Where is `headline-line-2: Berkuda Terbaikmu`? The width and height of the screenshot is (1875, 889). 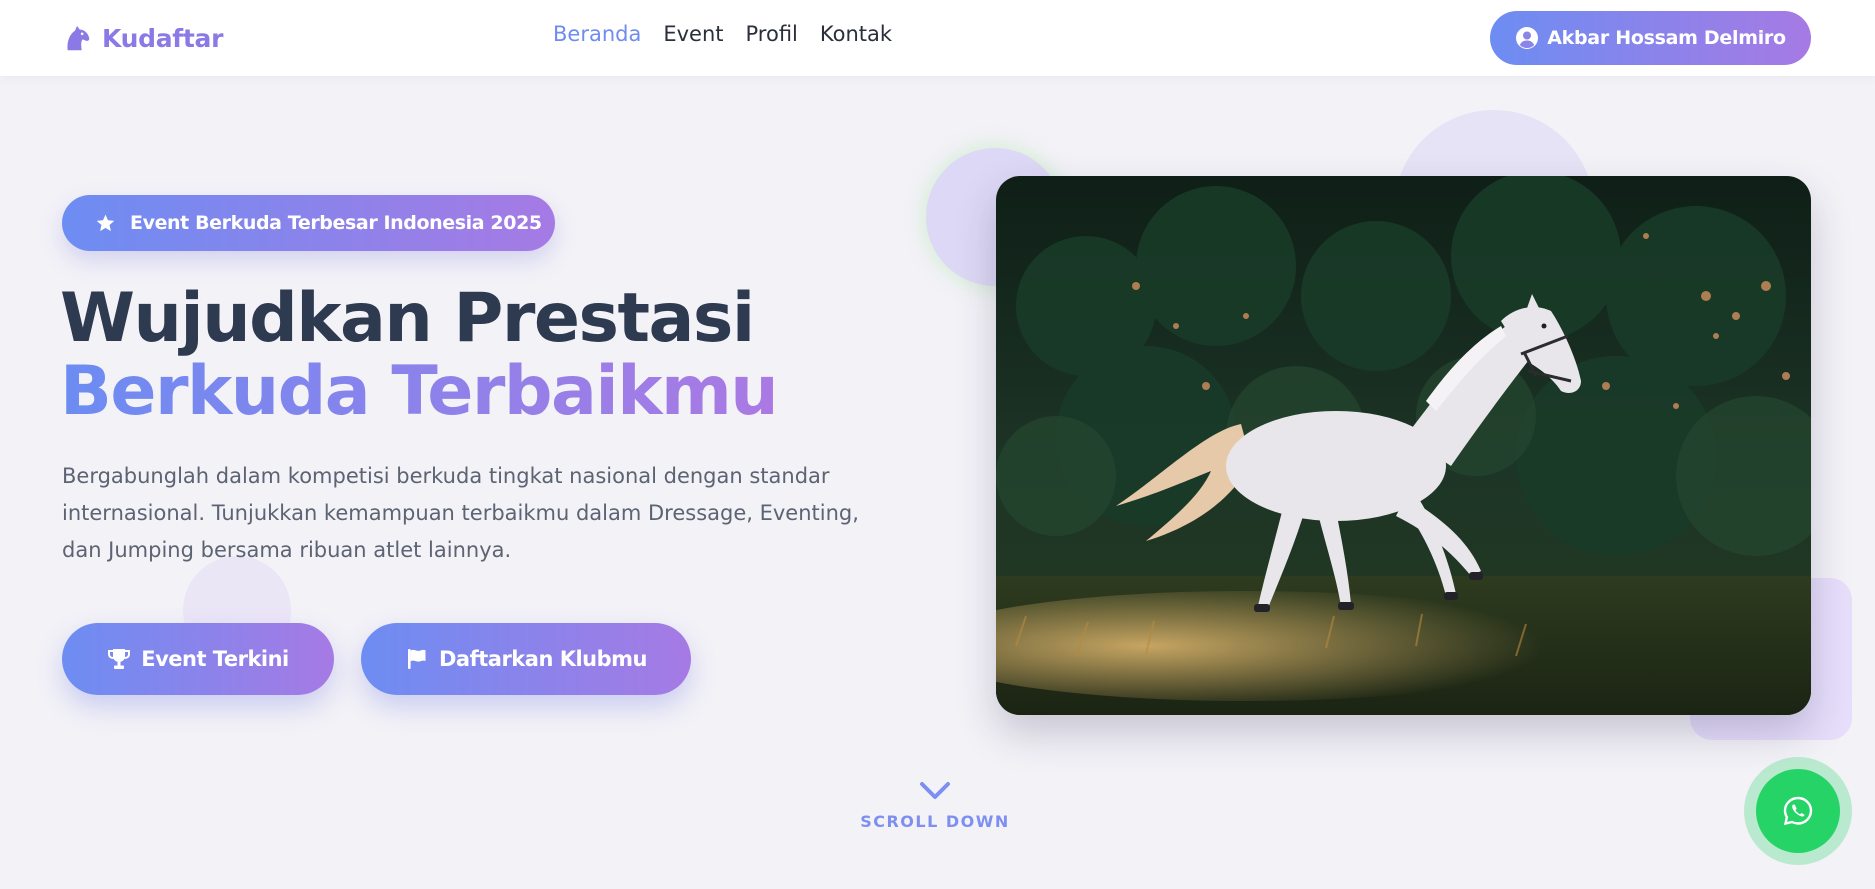 headline-line-2: Berkuda Terbaikmu is located at coordinates (419, 391).